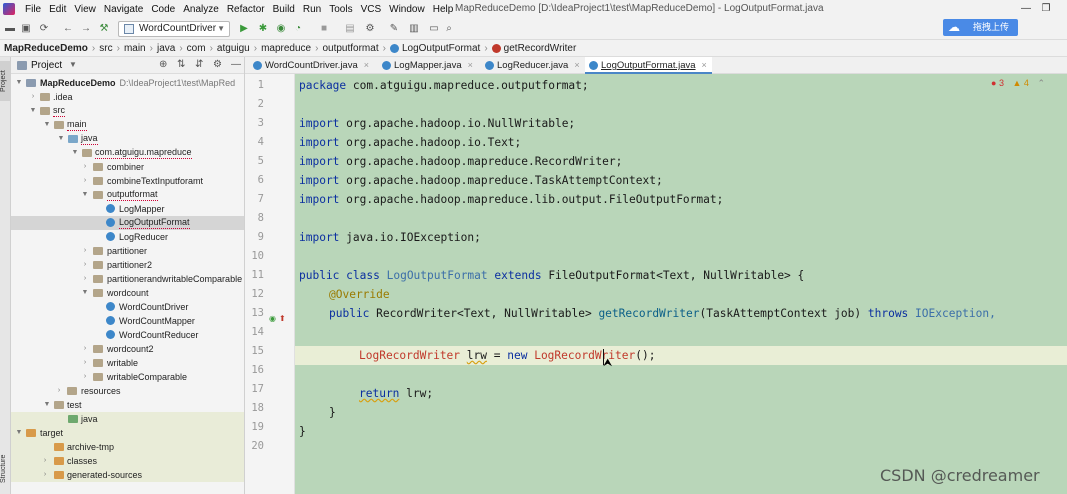 This screenshot has height=494, width=1067. What do you see at coordinates (127, 321) in the screenshot?
I see `tree-item-wordcountmapper: WordCountMapper` at bounding box center [127, 321].